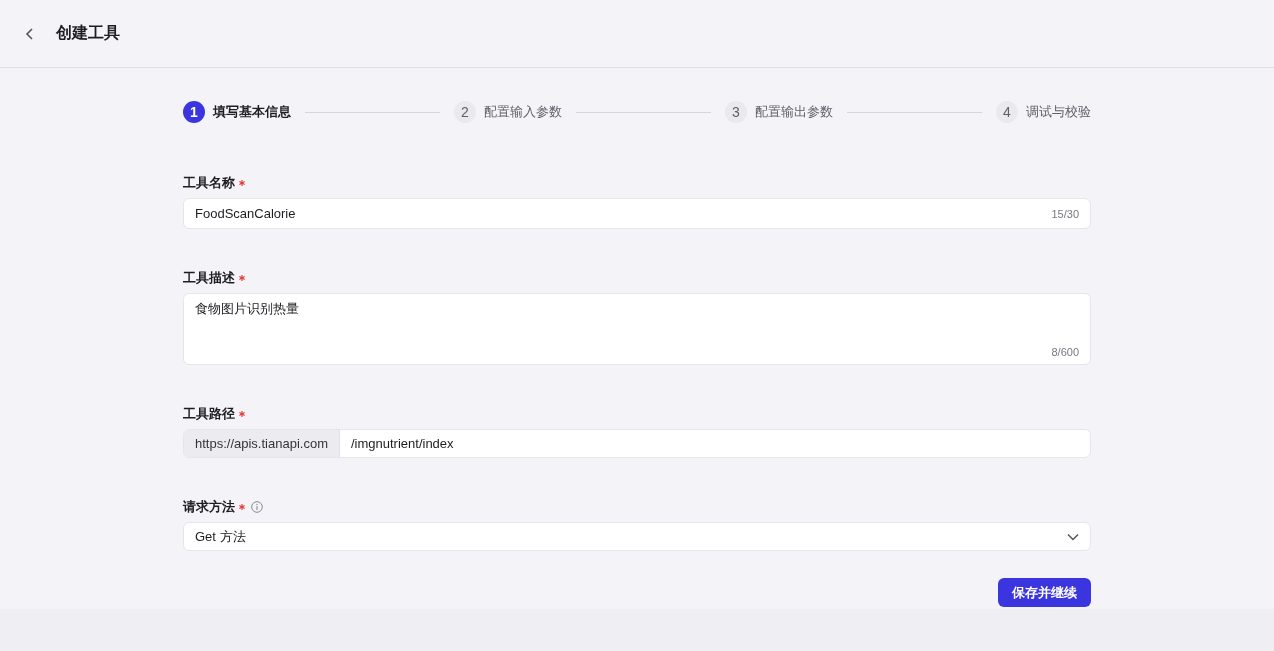 The width and height of the screenshot is (1274, 651). I want to click on chevron-down-icon, so click(1073, 536).